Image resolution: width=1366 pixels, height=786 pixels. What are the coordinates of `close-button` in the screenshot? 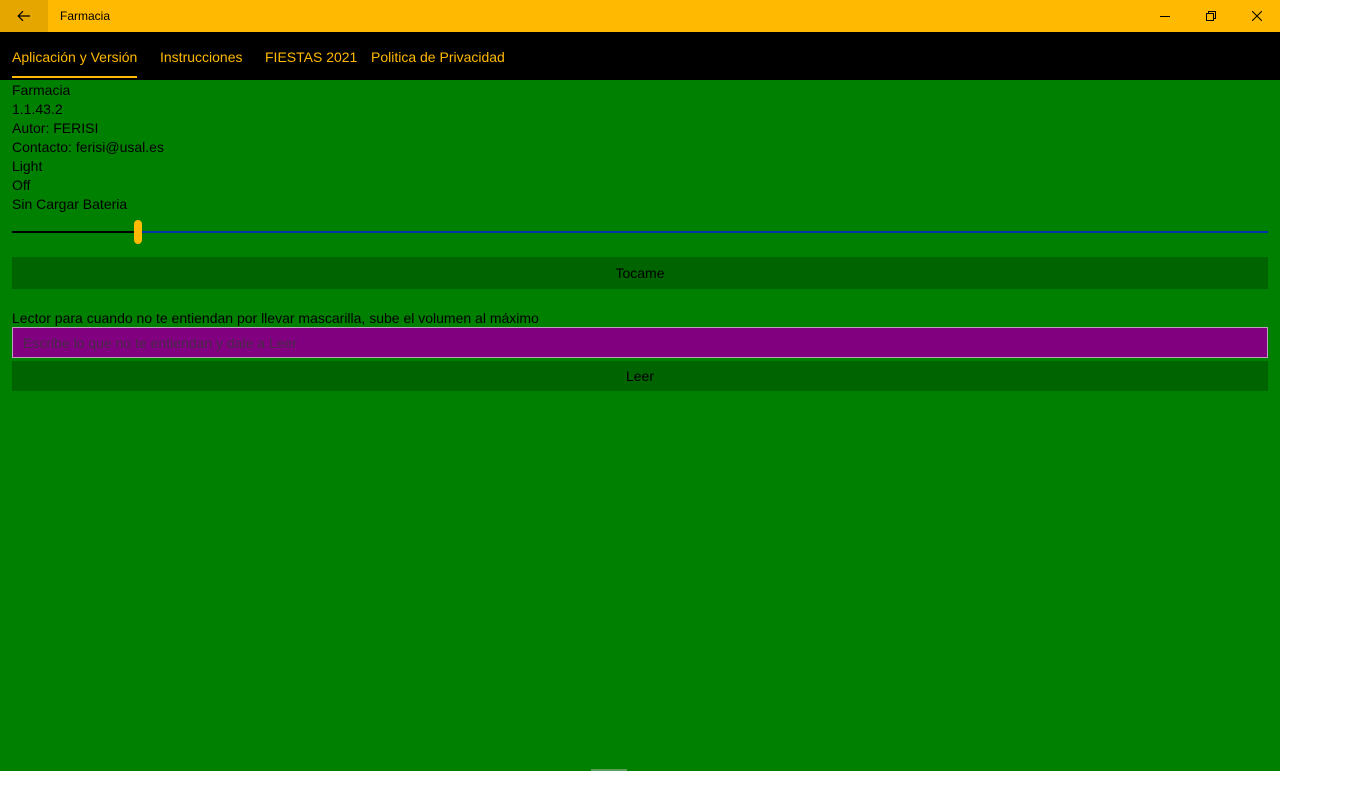 It's located at (1257, 16).